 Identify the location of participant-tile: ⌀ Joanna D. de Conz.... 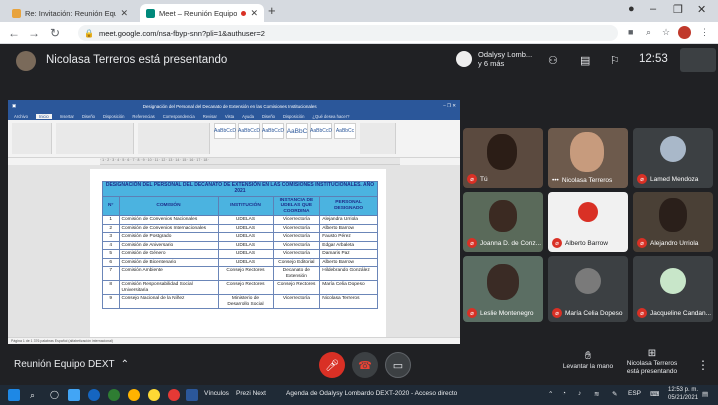
(503, 222).